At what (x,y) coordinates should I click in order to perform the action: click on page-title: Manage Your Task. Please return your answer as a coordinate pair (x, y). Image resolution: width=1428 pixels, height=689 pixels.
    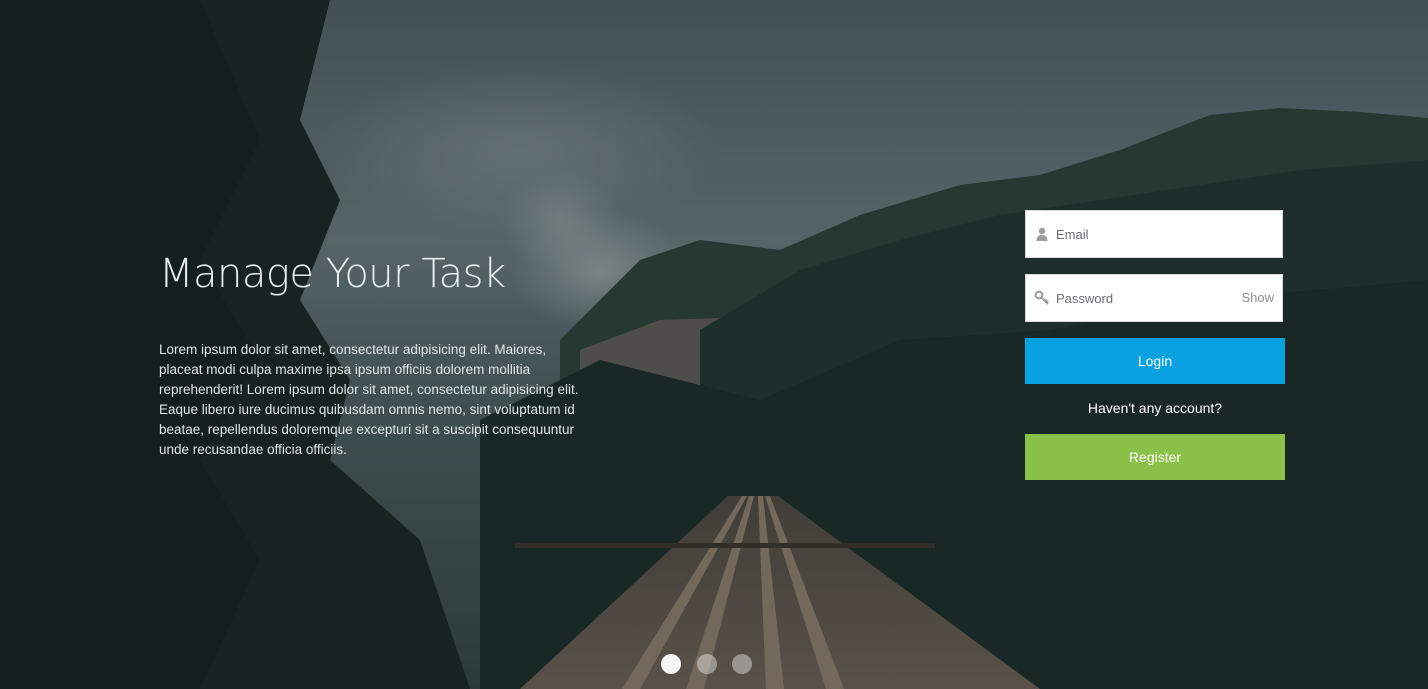
    Looking at the image, I should click on (332, 274).